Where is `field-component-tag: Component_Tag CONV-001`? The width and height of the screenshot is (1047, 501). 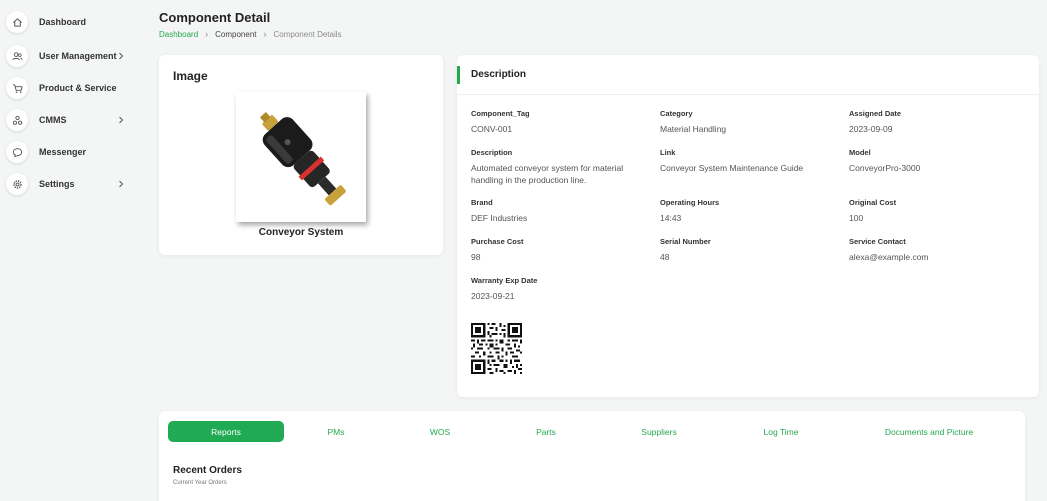 field-component-tag: Component_Tag CONV-001 is located at coordinates (500, 121).